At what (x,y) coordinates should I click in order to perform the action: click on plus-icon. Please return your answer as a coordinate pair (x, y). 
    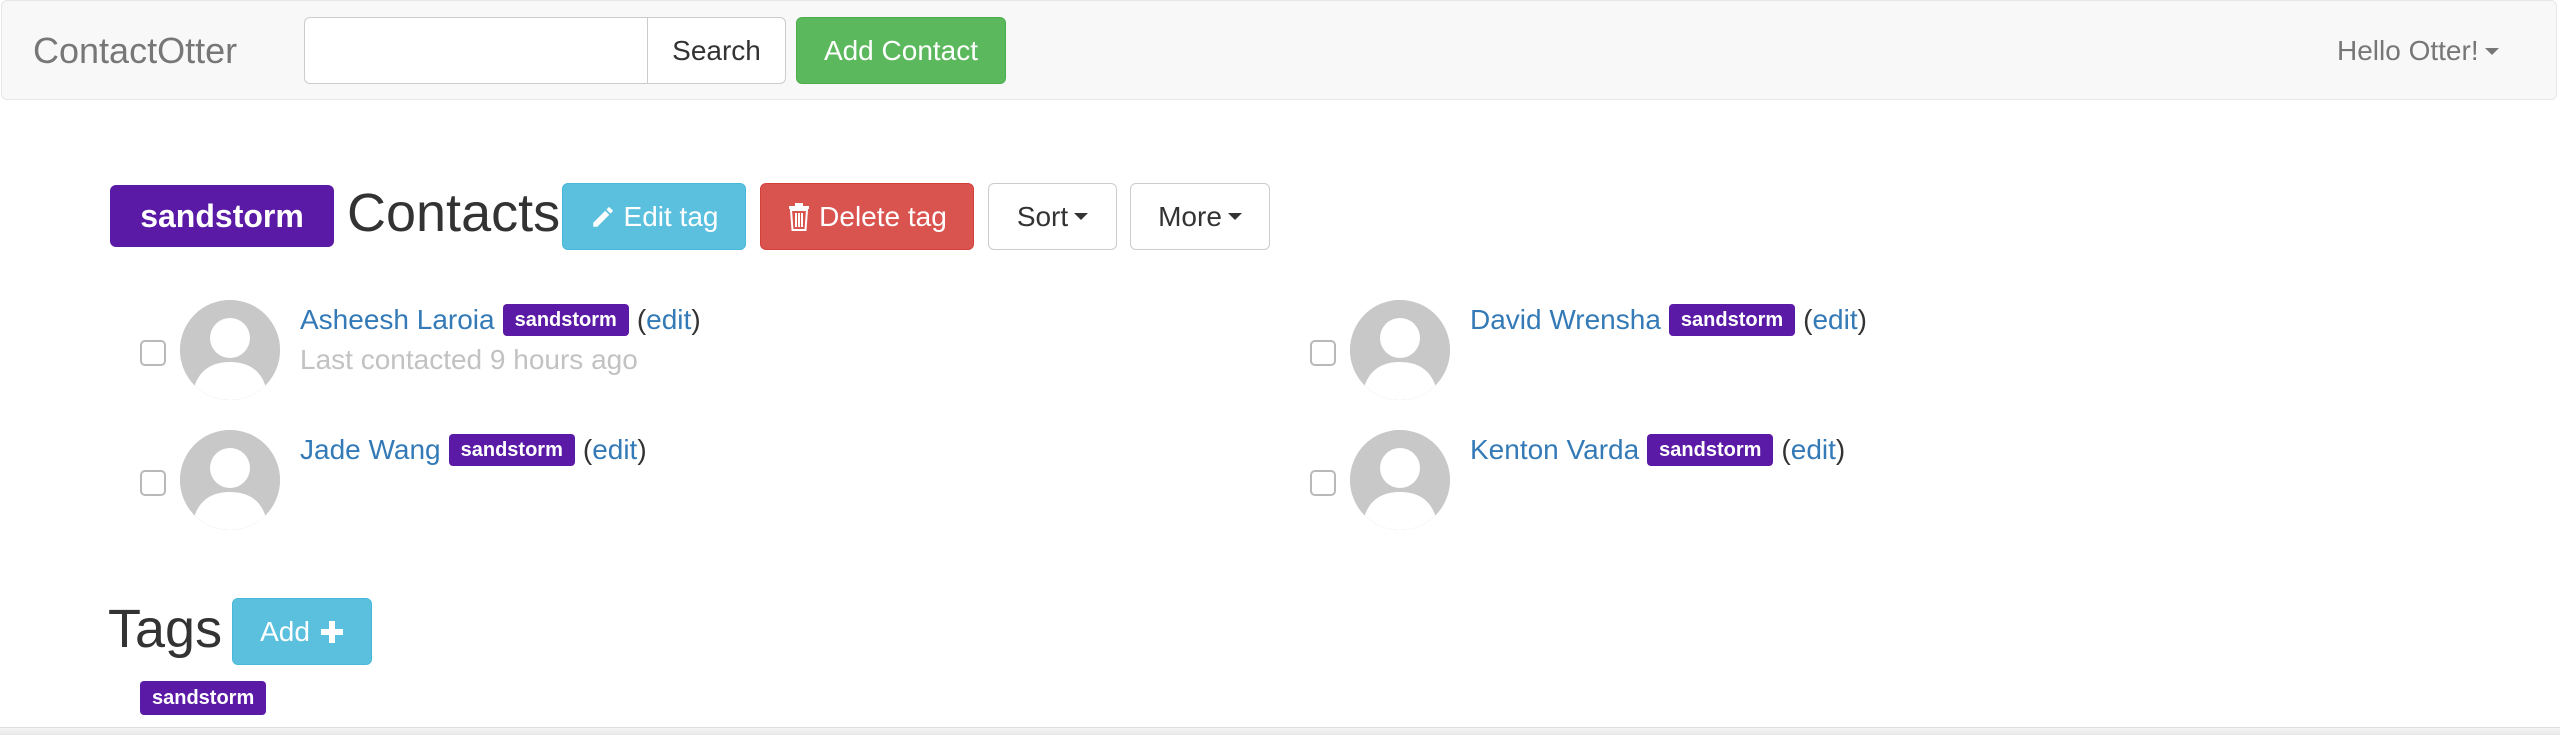
    Looking at the image, I should click on (332, 632).